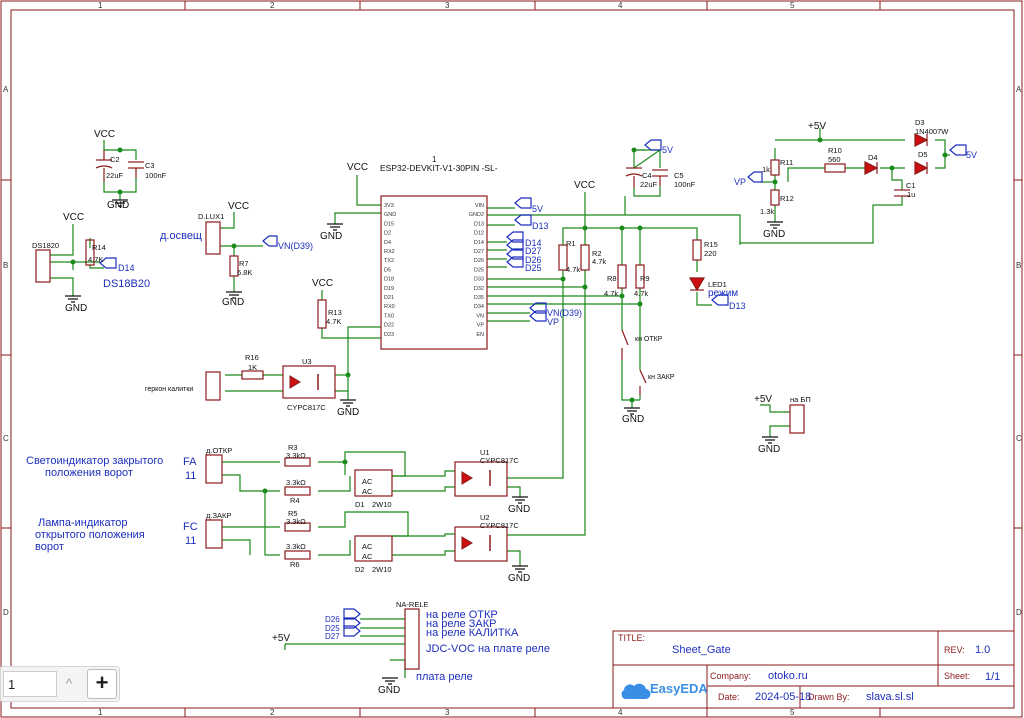 The height and width of the screenshot is (718, 1024). What do you see at coordinates (444, 677) in the screenshot?
I see `plata-label: плата реле` at bounding box center [444, 677].